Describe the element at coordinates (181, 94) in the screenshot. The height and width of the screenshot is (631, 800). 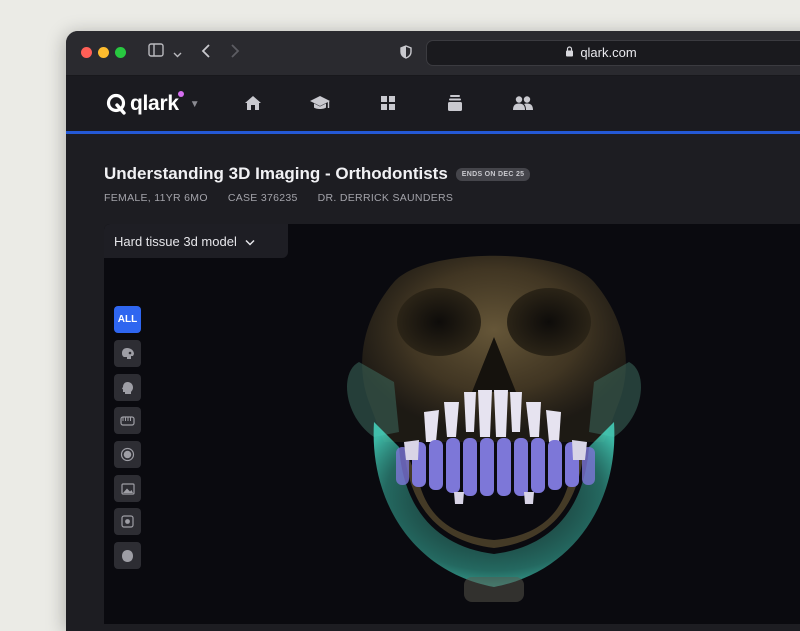
I see `logo-dot` at that location.